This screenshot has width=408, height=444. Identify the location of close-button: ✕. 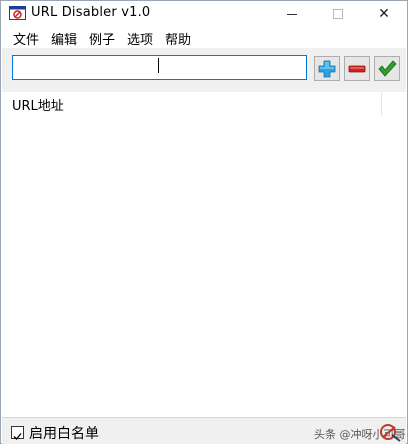
(384, 14).